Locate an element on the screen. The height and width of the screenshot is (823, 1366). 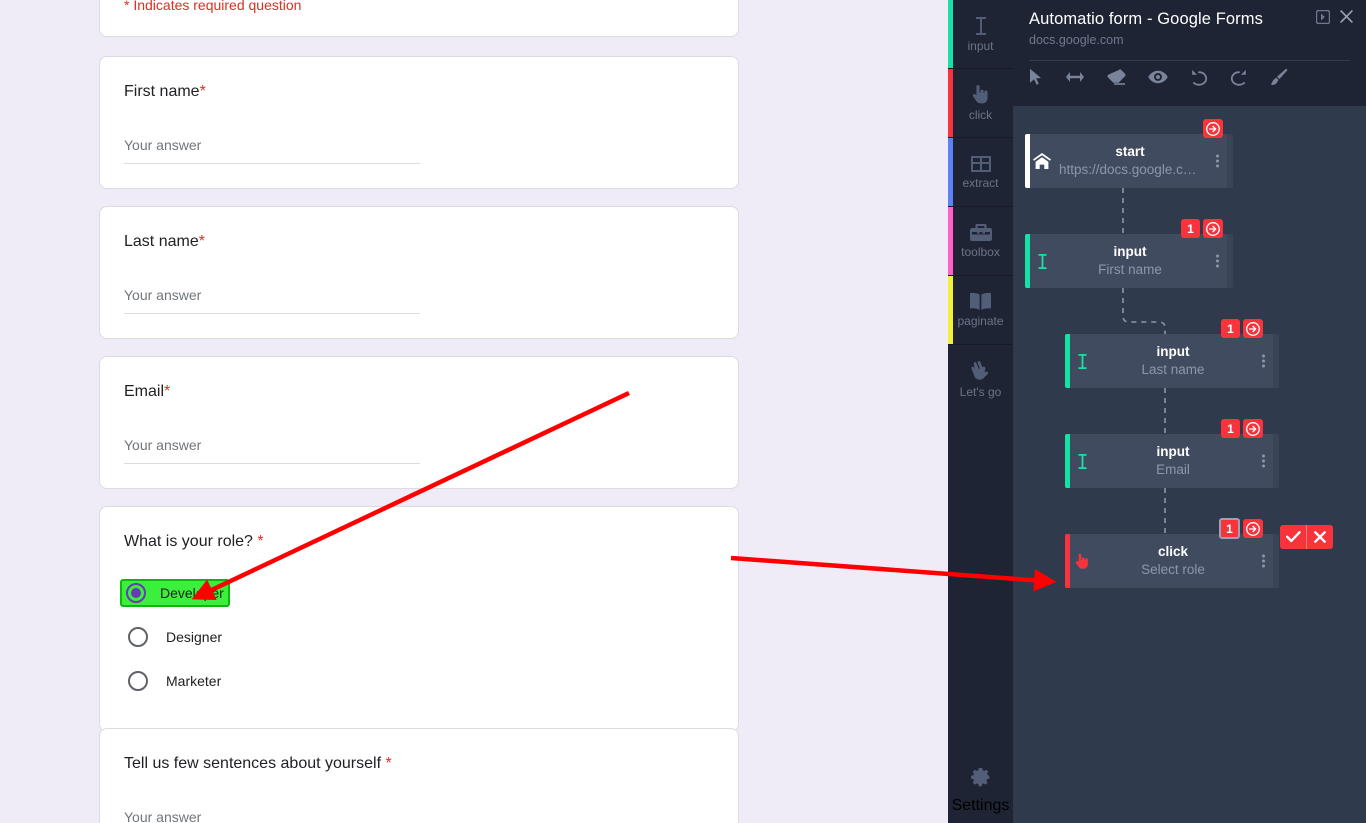
book-icon is located at coordinates (980, 301).